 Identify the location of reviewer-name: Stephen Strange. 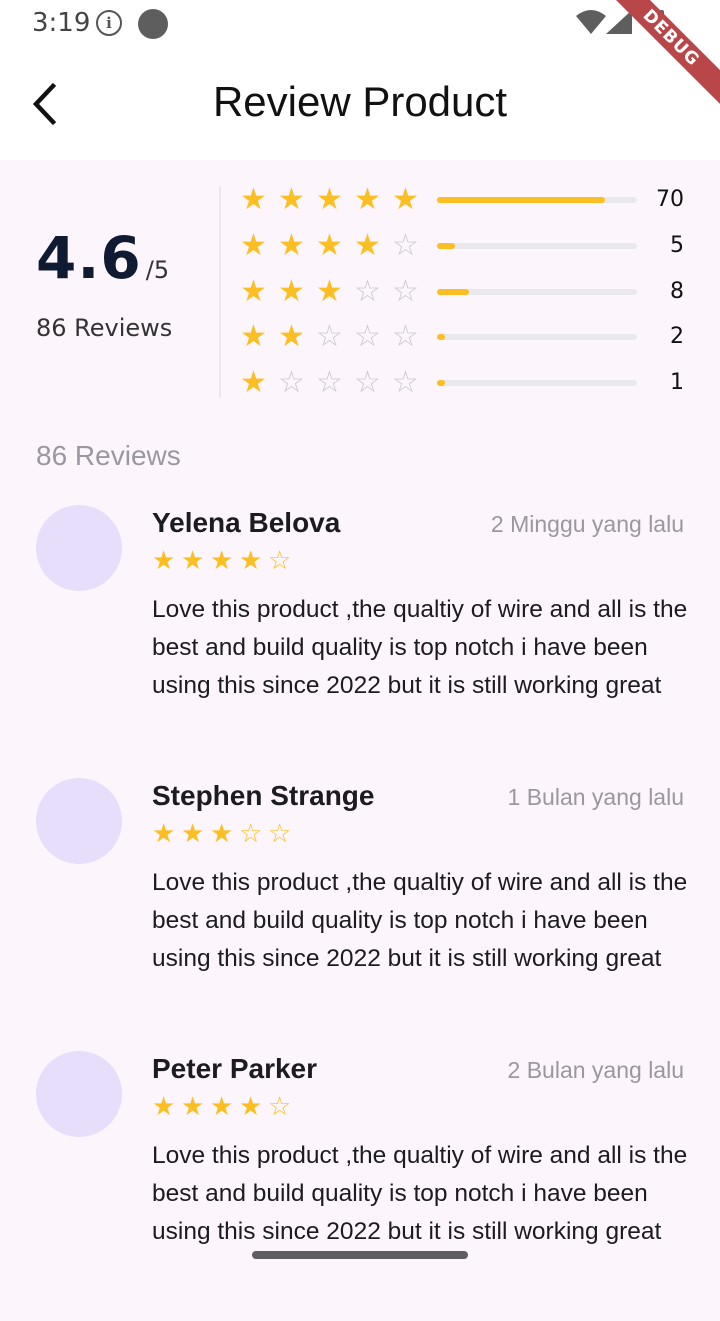
(263, 795).